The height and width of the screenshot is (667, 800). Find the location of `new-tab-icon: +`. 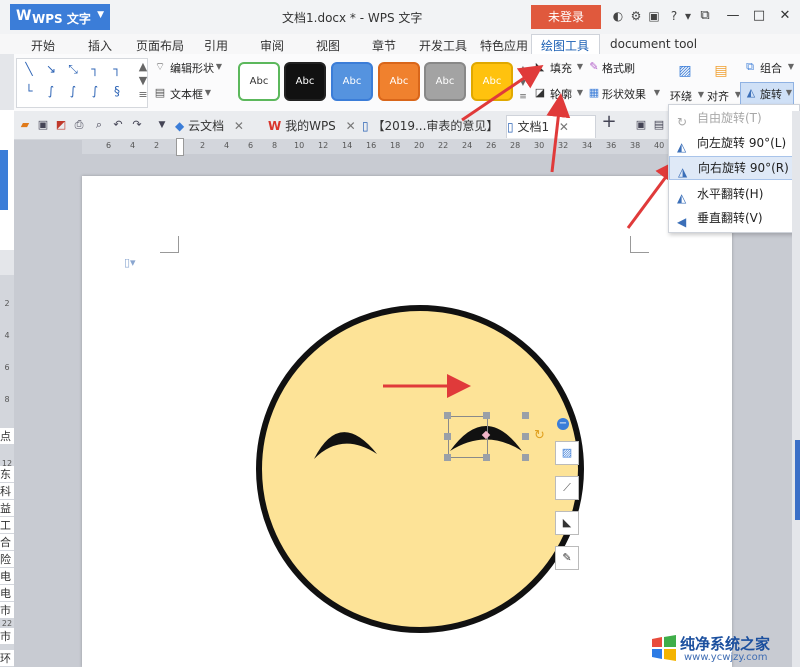

new-tab-icon: + is located at coordinates (609, 124).